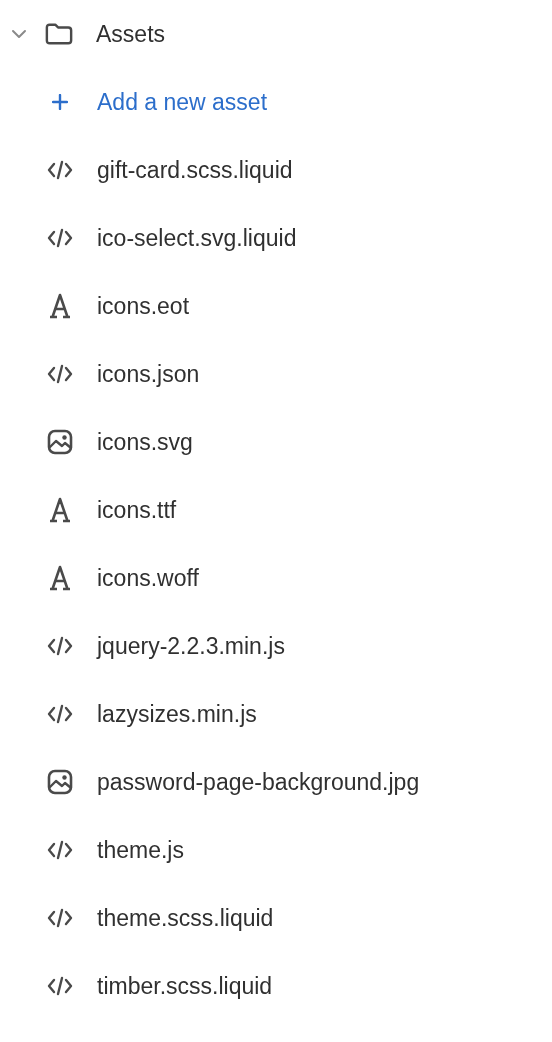  What do you see at coordinates (182, 102) in the screenshot?
I see `add-asset-link: Add a new asset` at bounding box center [182, 102].